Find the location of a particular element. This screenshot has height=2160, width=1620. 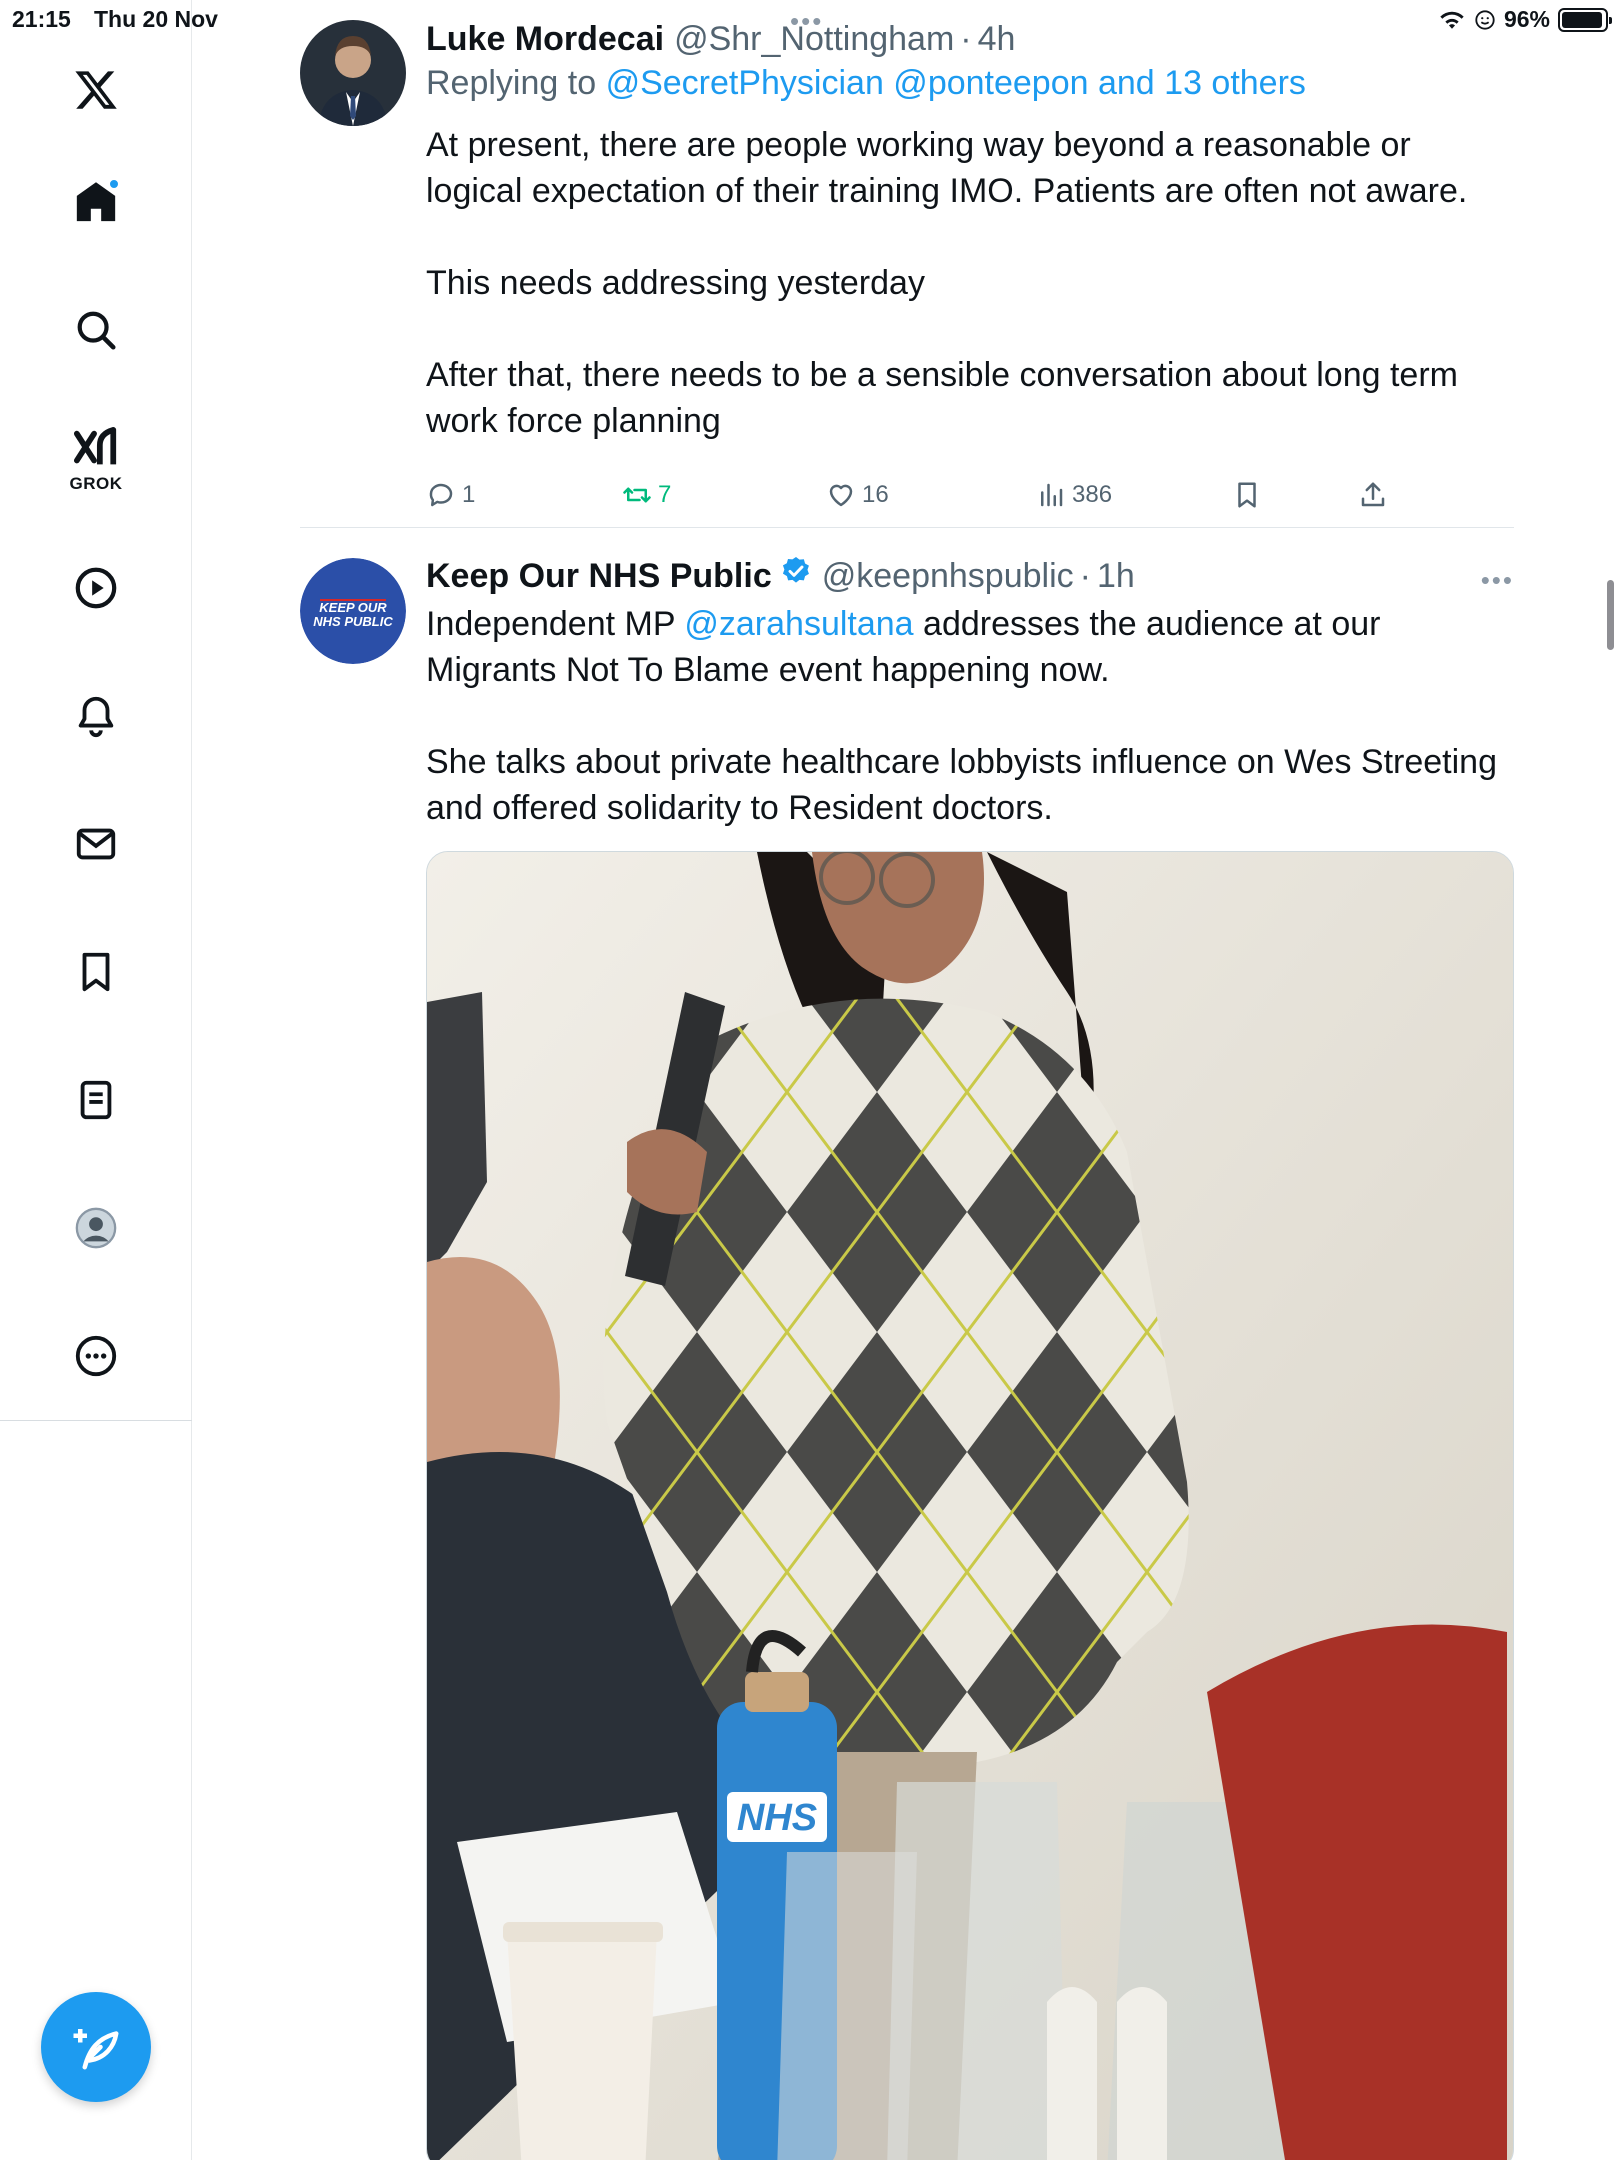

mention-link: @zarahsultana is located at coordinates (798, 624).